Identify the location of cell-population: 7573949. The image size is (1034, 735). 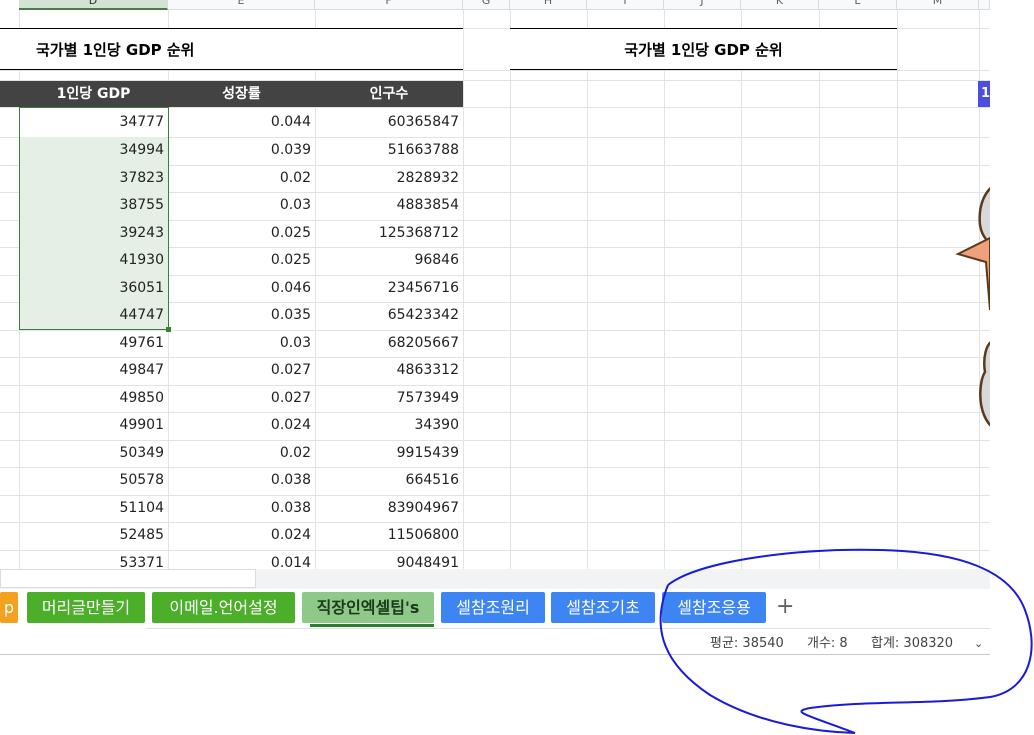
(389, 396).